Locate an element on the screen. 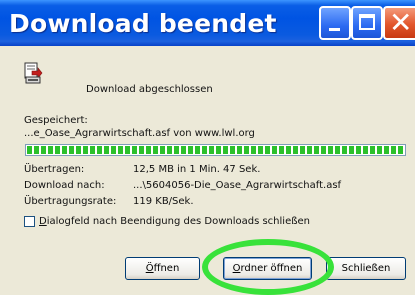  saved-label: Gespeichert: is located at coordinates (56, 120).